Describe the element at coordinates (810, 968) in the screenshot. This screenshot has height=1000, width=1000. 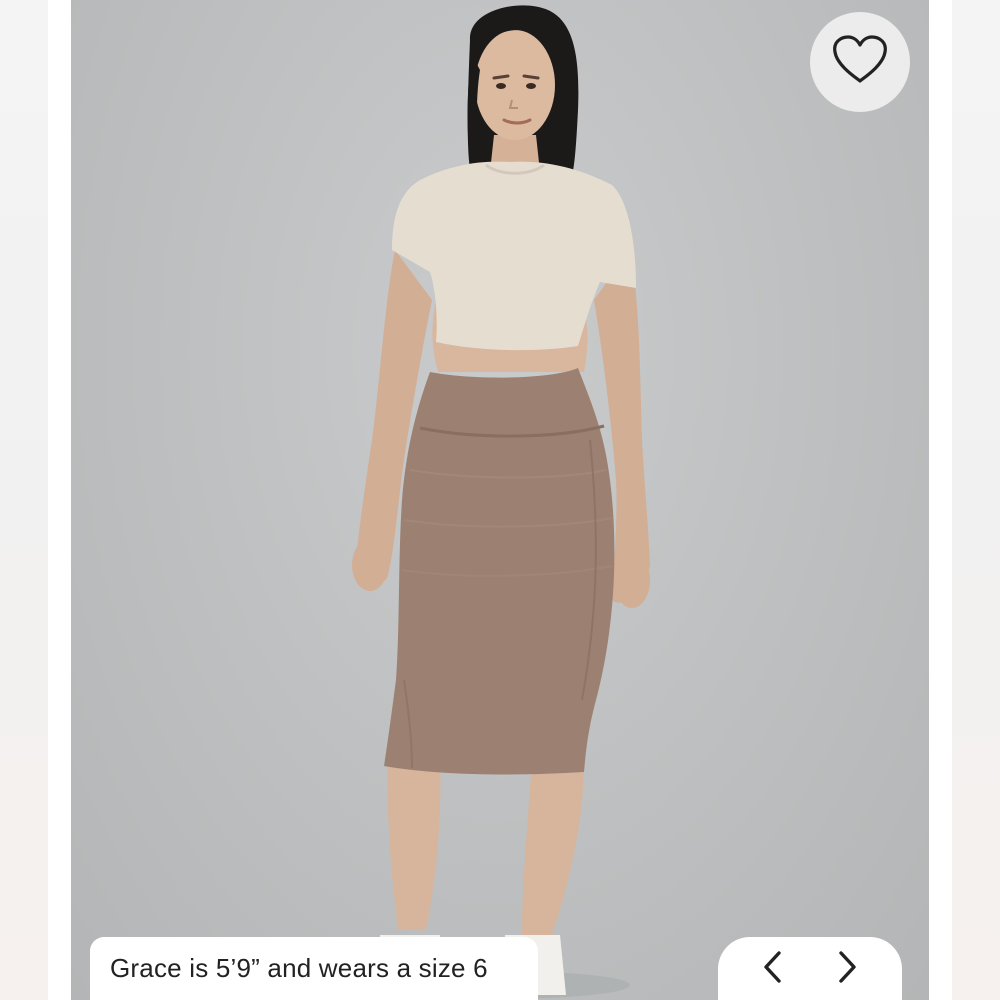
I see `gallery-navigation` at that location.